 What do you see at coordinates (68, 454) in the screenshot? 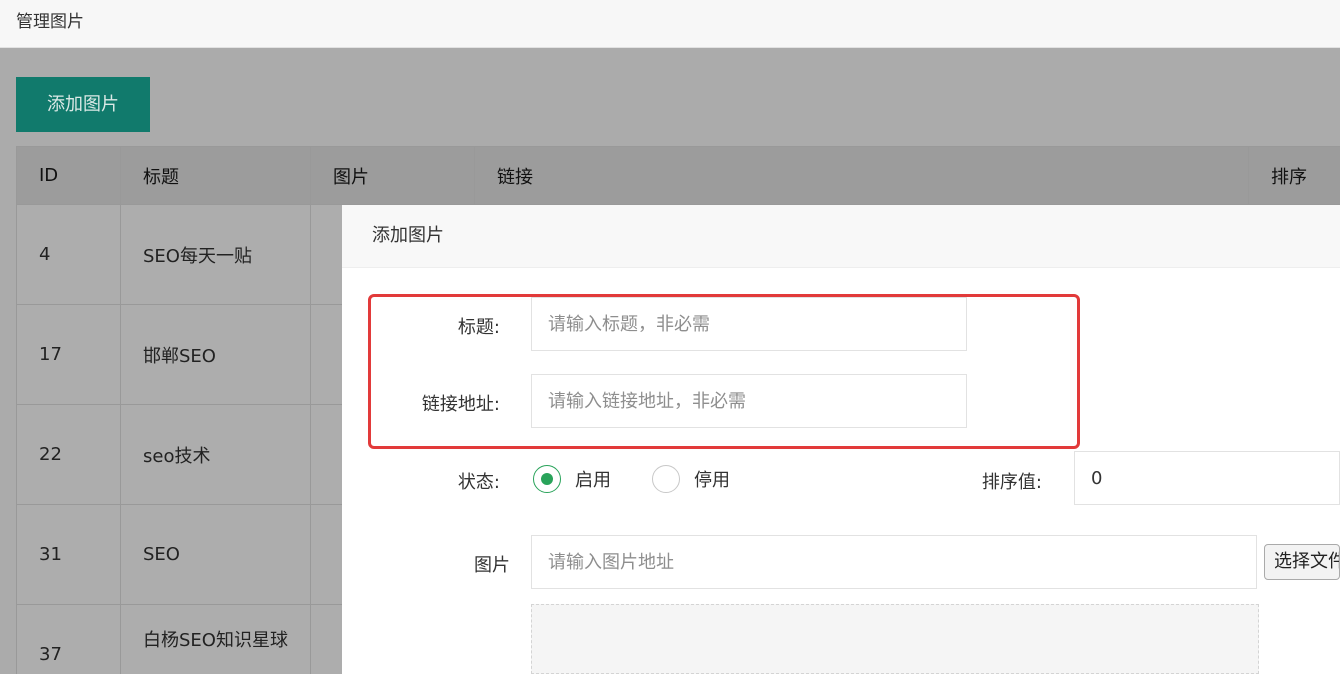
I see `cell-id: 22` at bounding box center [68, 454].